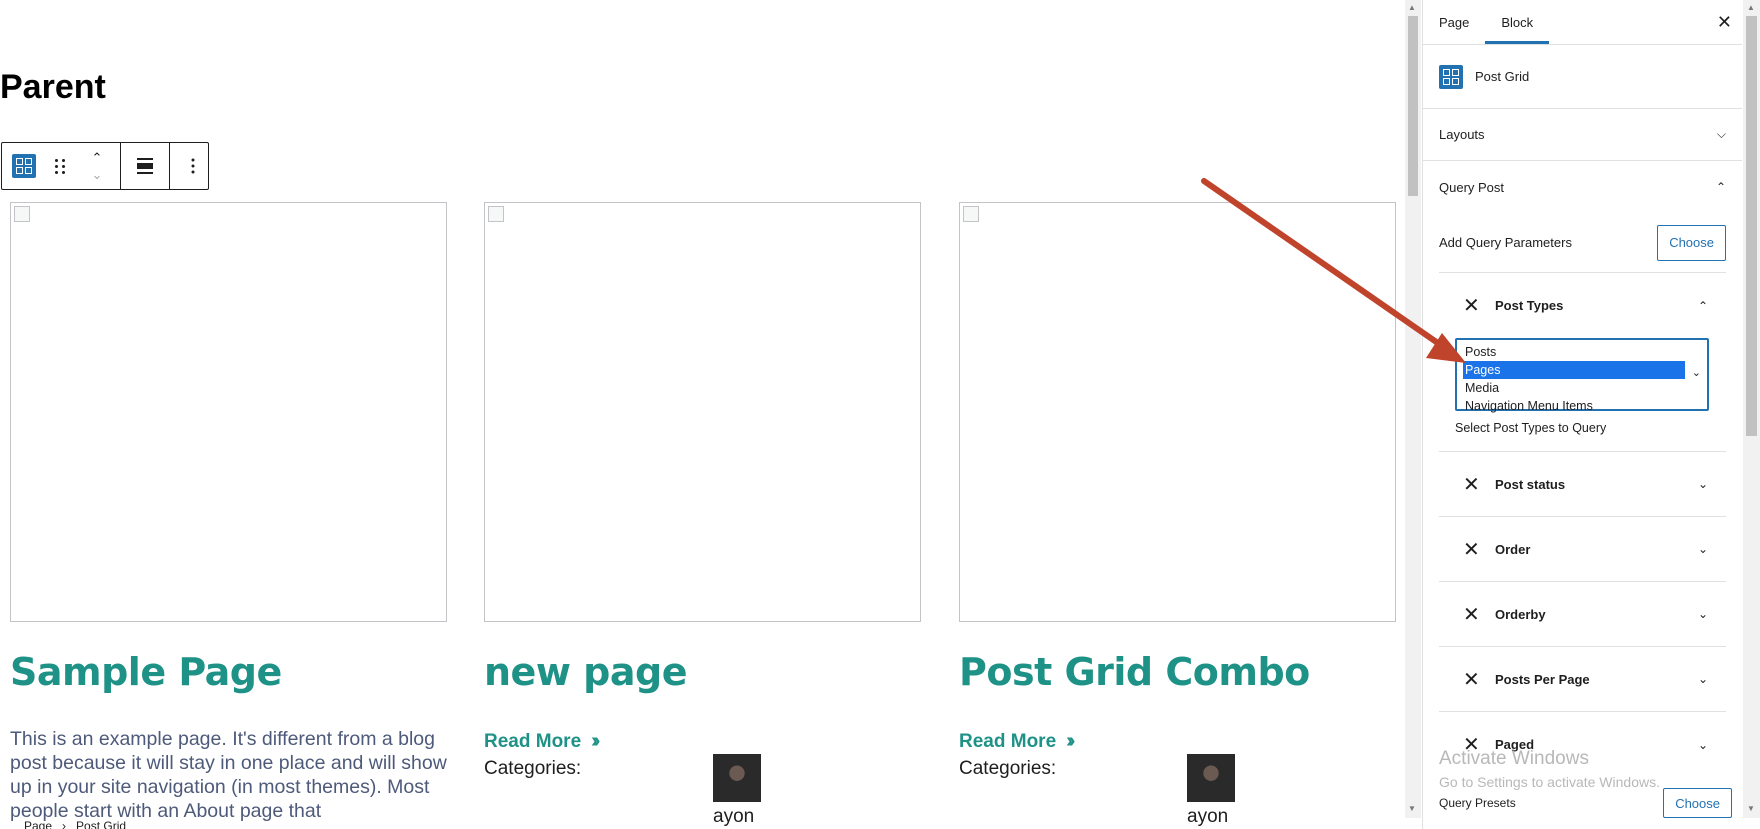 Image resolution: width=1760 pixels, height=829 pixels. Describe the element at coordinates (1582, 549) in the screenshot. I see `param-order: ✕ Order ⌄` at that location.